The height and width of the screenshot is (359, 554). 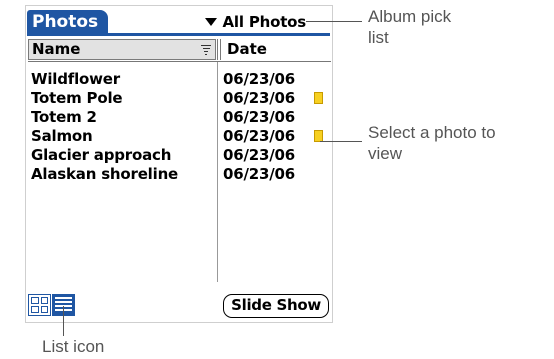 I want to click on album-callout-line2: list, so click(x=378, y=37).